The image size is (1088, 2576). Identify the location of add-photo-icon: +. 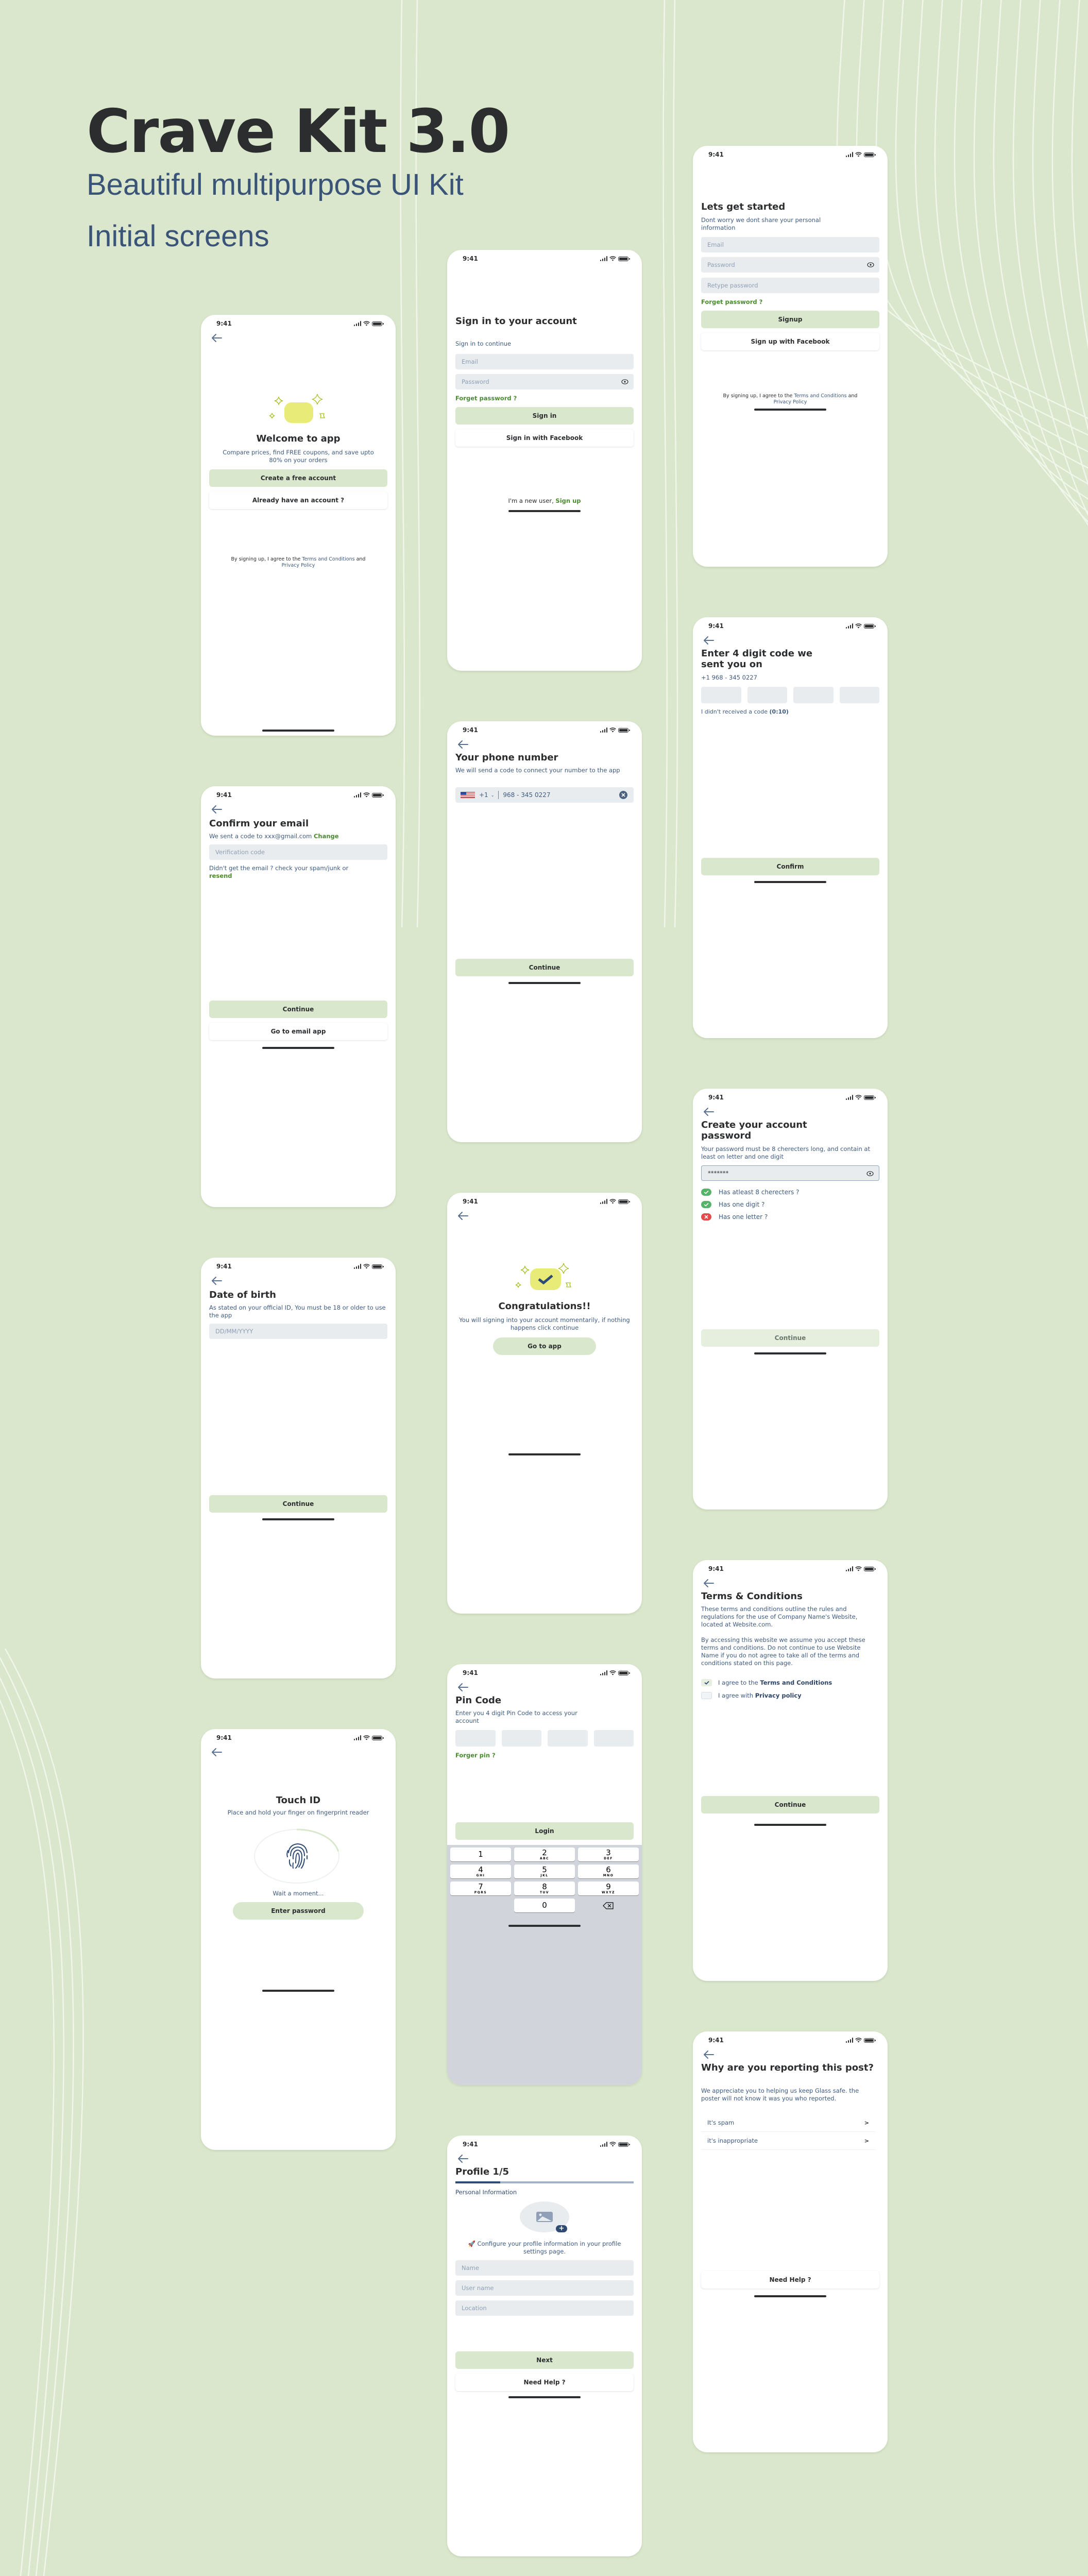
(561, 2228).